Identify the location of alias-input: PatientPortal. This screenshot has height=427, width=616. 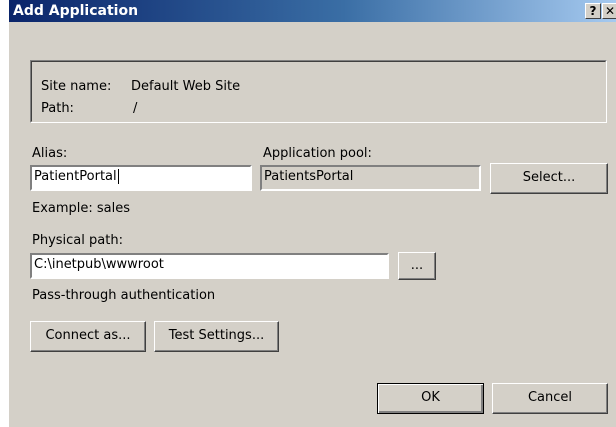
(141, 178).